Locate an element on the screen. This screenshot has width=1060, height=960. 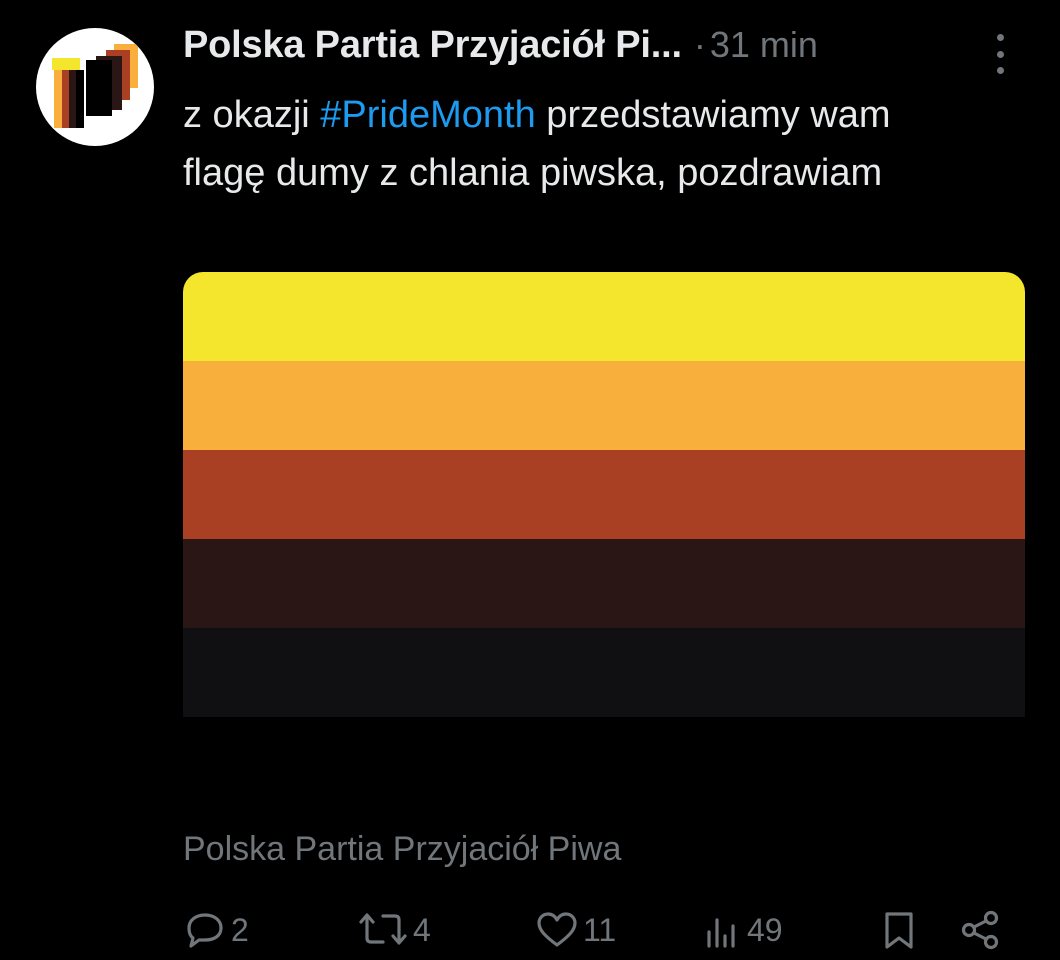
tweet-header: Polska Partia Przyjaciół Pi... · 31 min is located at coordinates (500, 45).